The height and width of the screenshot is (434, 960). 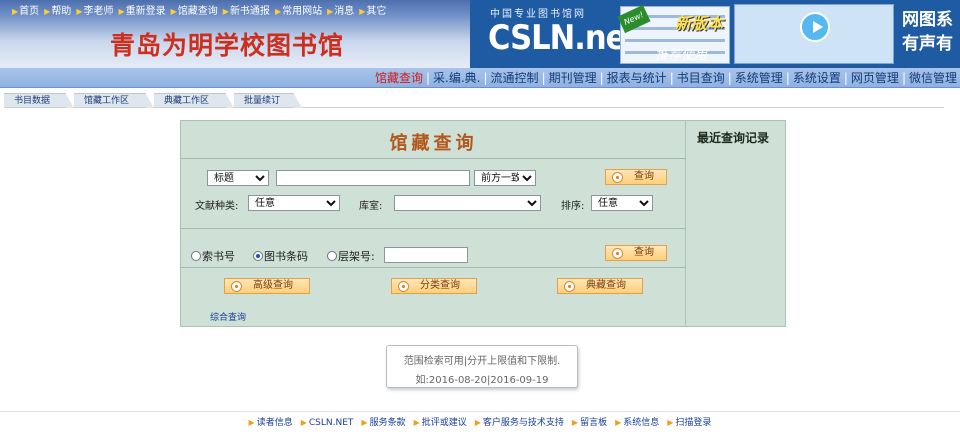 I want to click on main-nav-item: 网页管理, so click(x=875, y=77).